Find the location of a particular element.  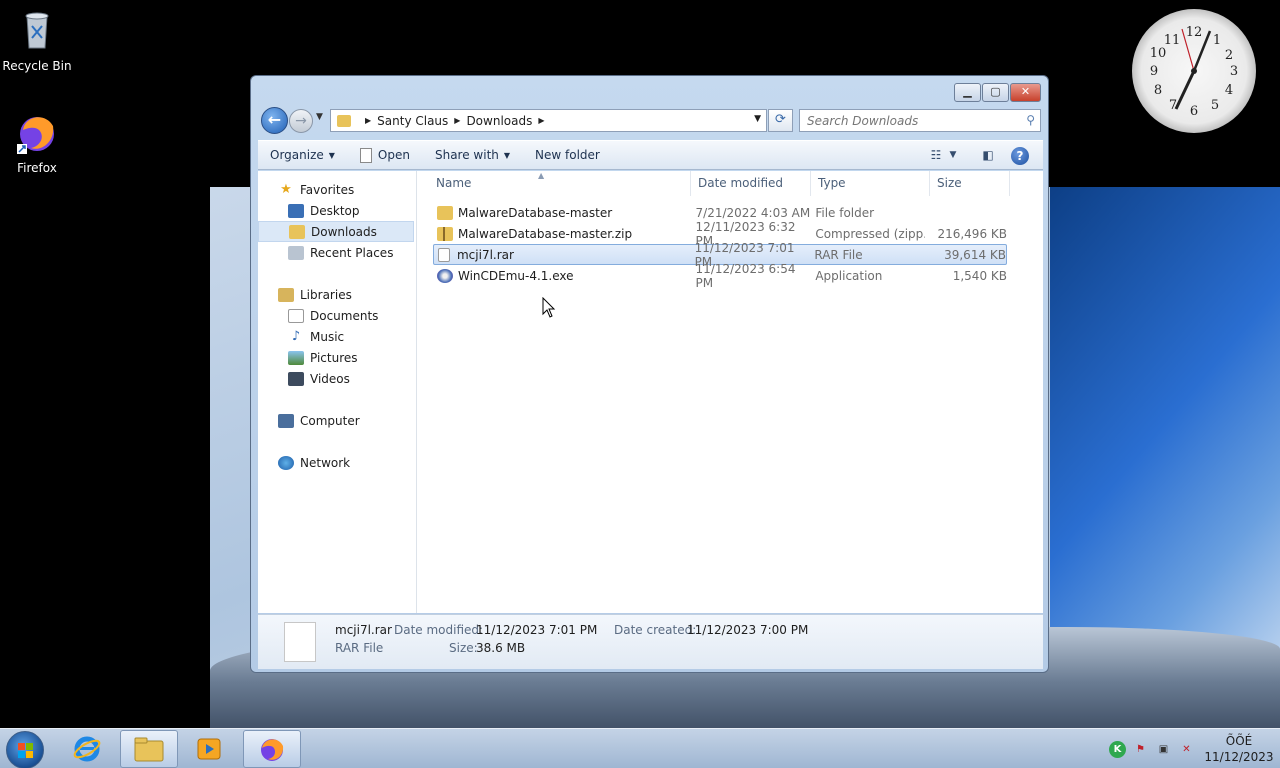

nav-item-network: Network is located at coordinates (337, 462).